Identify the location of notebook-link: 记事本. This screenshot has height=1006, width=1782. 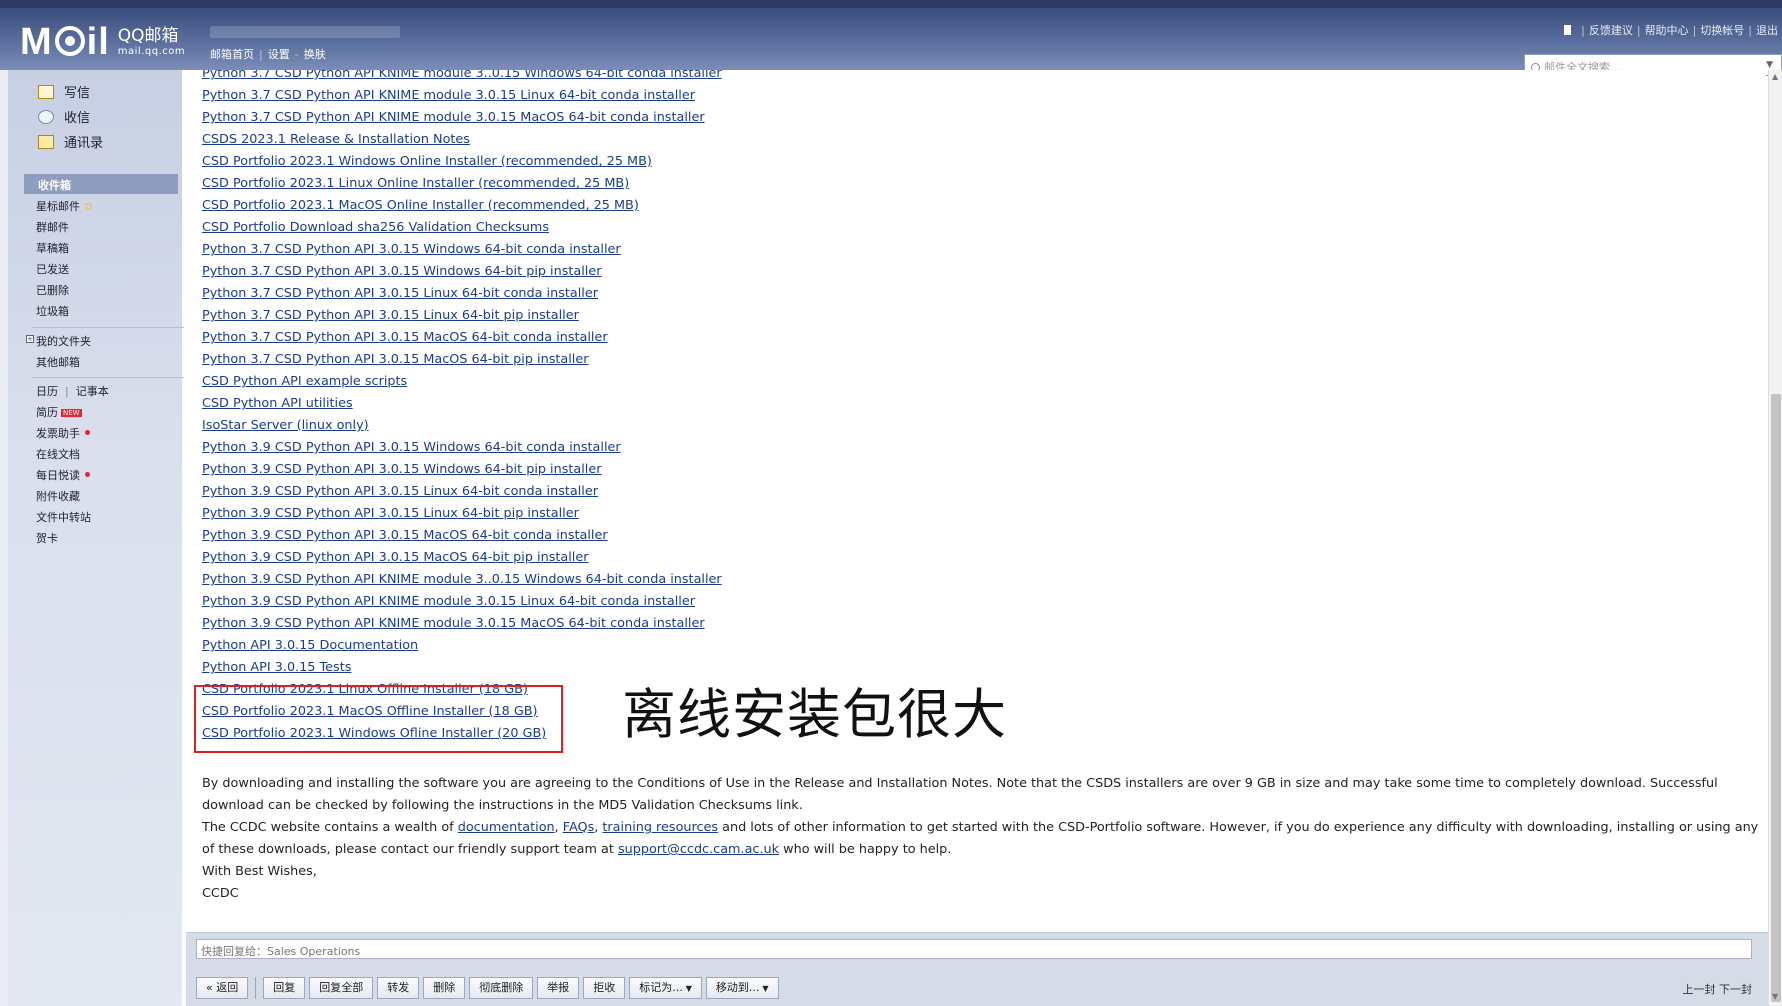
(92, 391).